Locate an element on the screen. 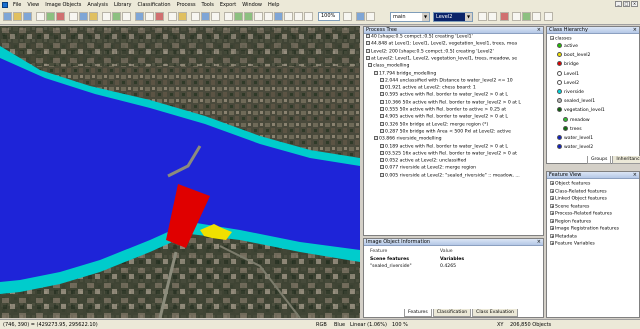 Image resolution: width=640 pixels, height=329 pixels. zoom-input: 100% is located at coordinates (329, 16).